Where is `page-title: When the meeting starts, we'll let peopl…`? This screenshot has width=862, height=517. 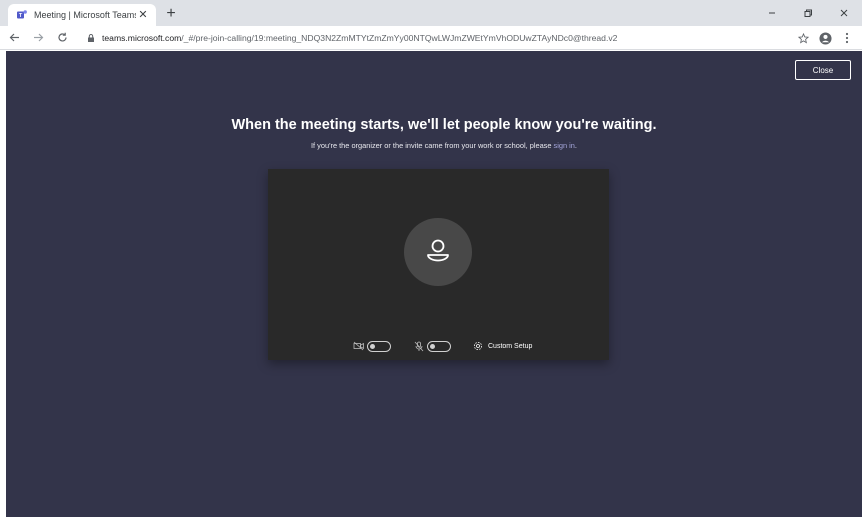
page-title: When the meeting starts, we'll let peopl… is located at coordinates (444, 125).